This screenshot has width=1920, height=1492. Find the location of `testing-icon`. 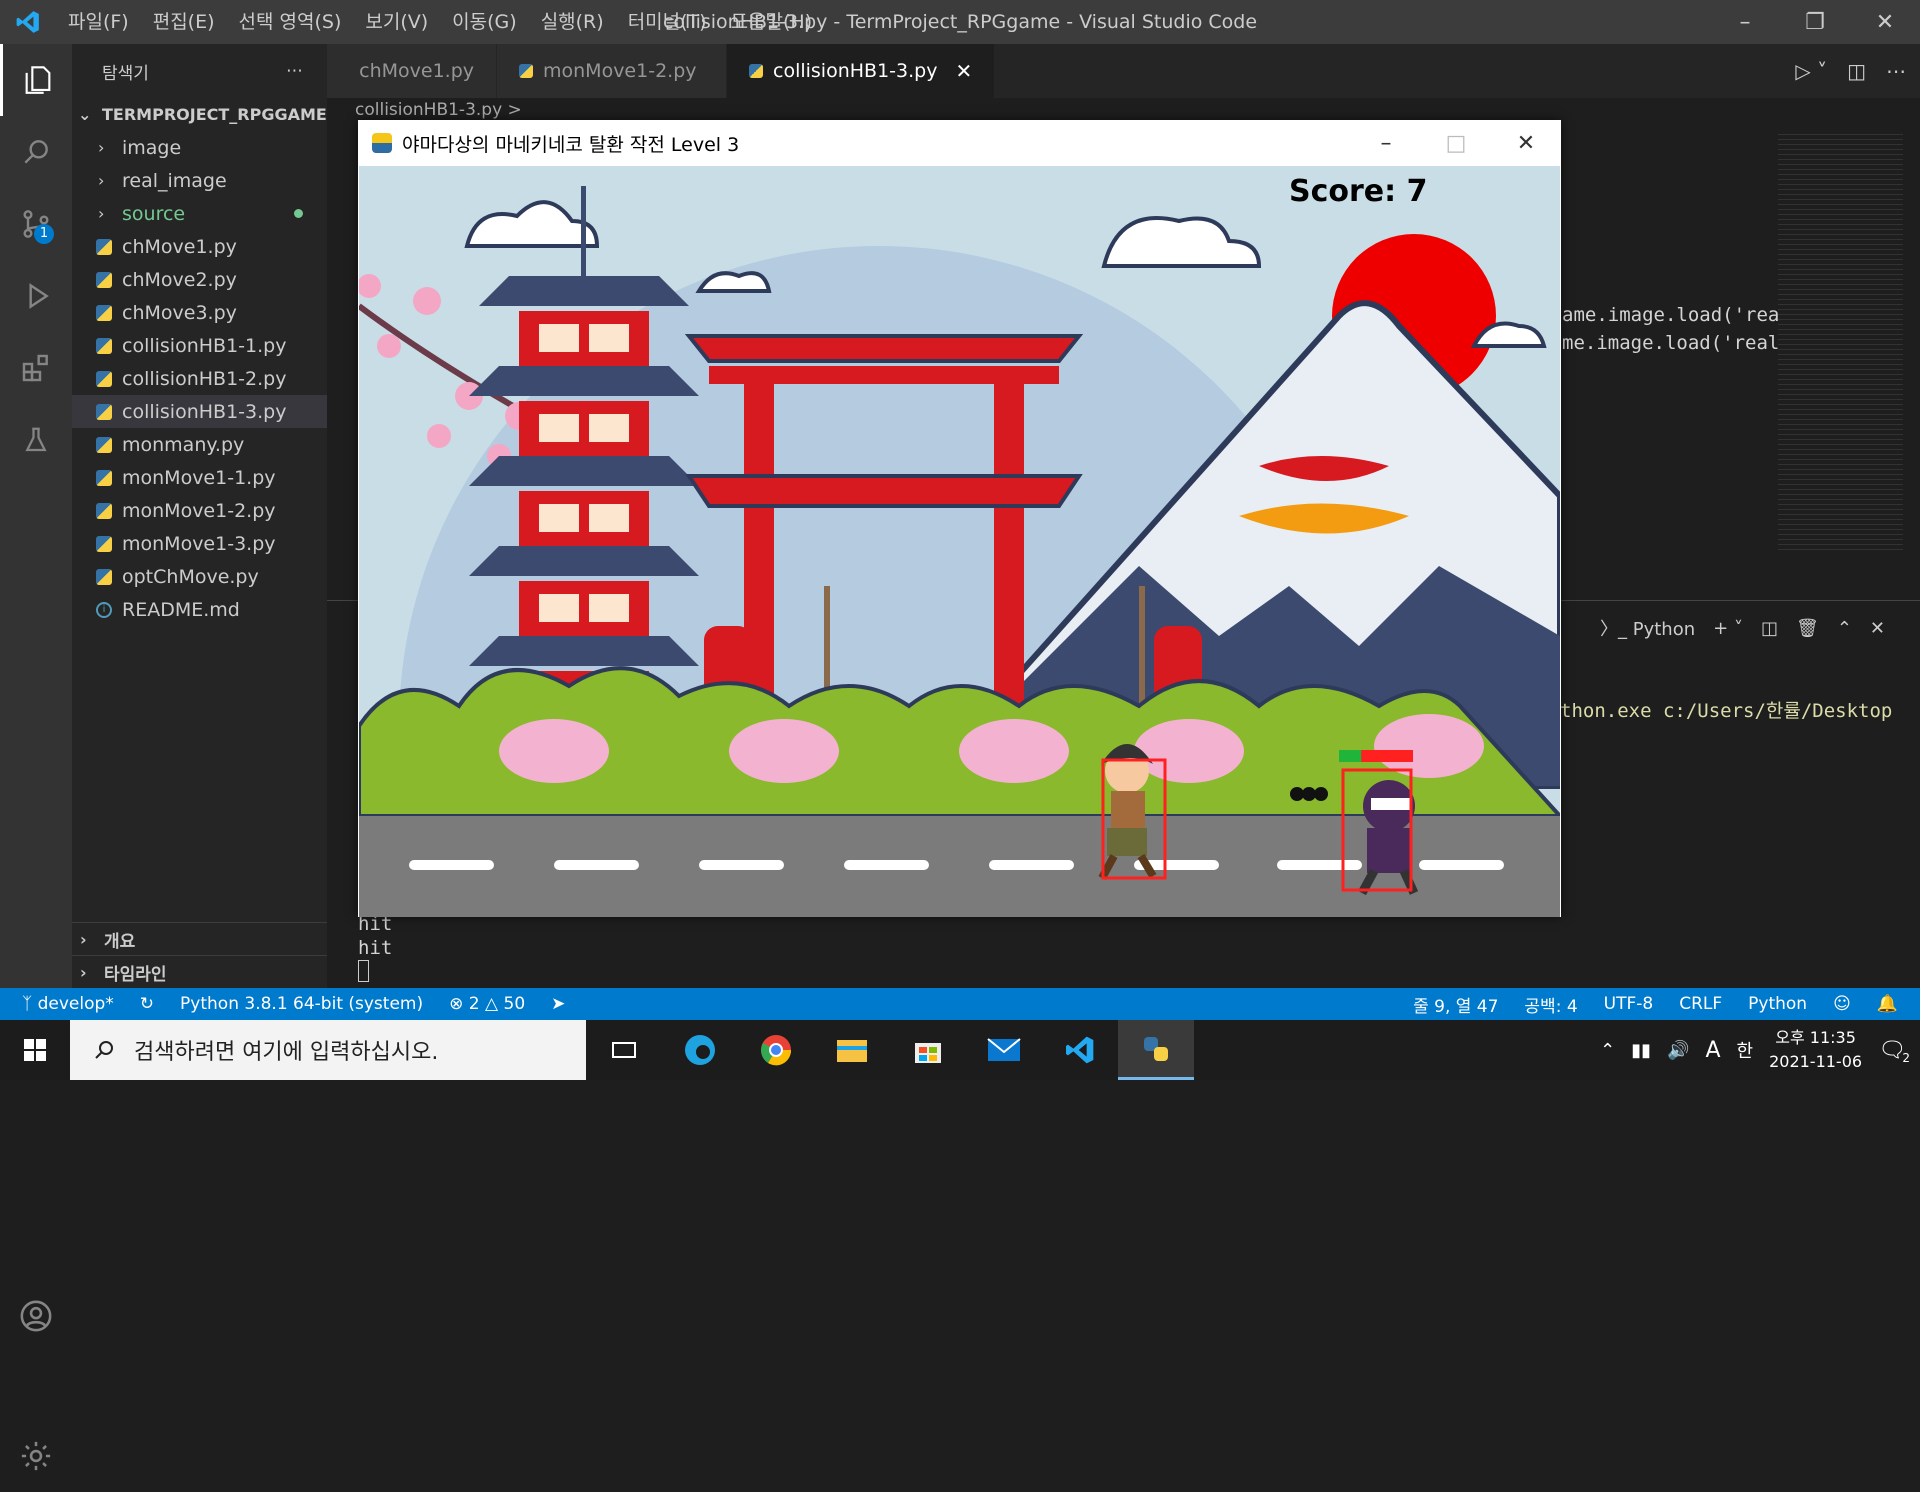

testing-icon is located at coordinates (36, 440).